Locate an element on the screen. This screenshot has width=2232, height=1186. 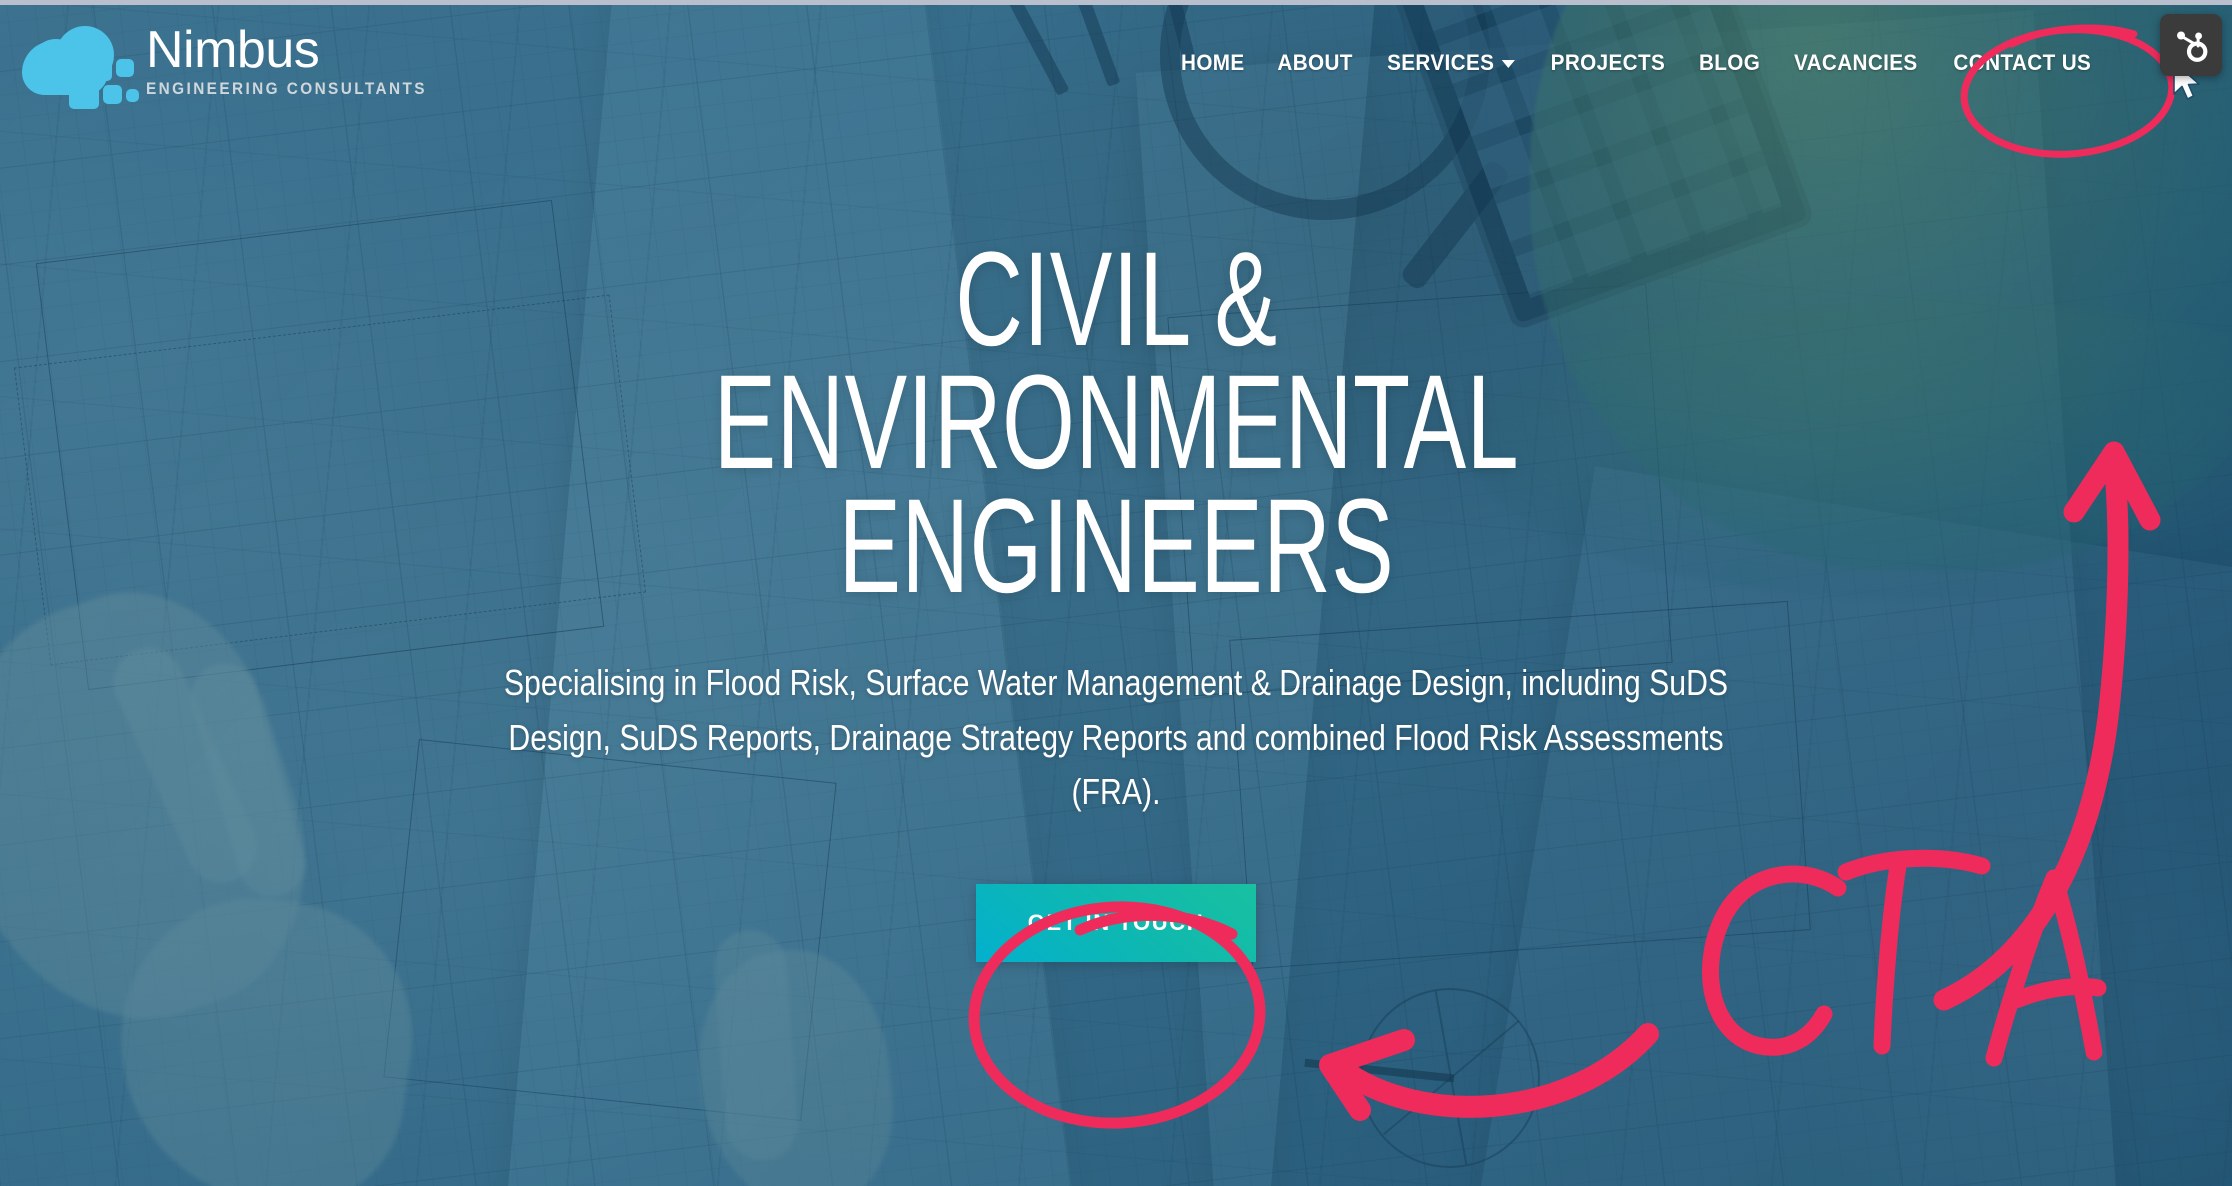
nav-item-about: ABOUT is located at coordinates (1315, 63).